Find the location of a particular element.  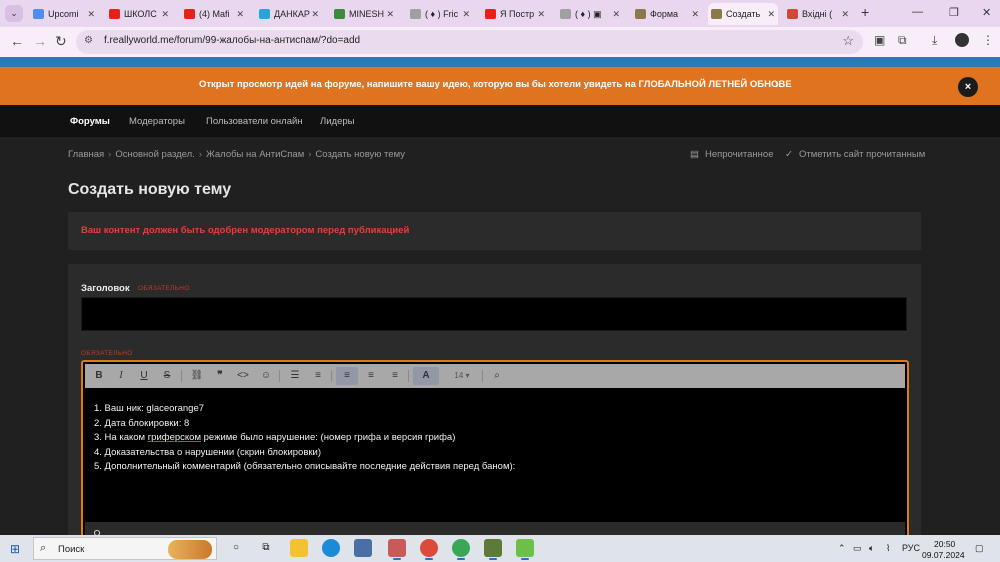

browser-tab: ШКОЛС ✕ is located at coordinates (139, 14).